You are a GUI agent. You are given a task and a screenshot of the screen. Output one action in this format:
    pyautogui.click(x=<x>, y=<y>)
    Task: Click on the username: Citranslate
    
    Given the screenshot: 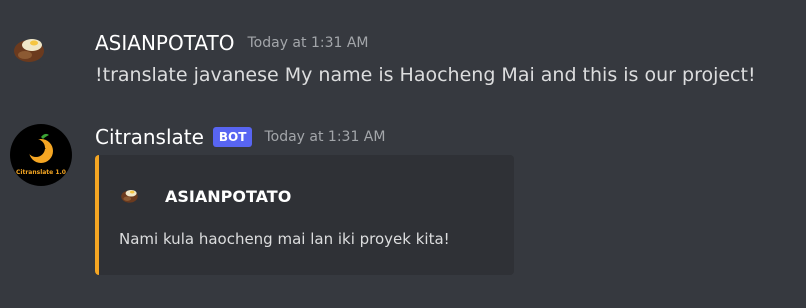 What is the action you would take?
    pyautogui.click(x=149, y=137)
    